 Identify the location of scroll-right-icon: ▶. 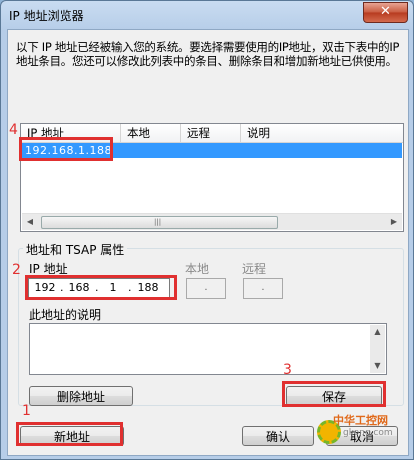
(394, 222).